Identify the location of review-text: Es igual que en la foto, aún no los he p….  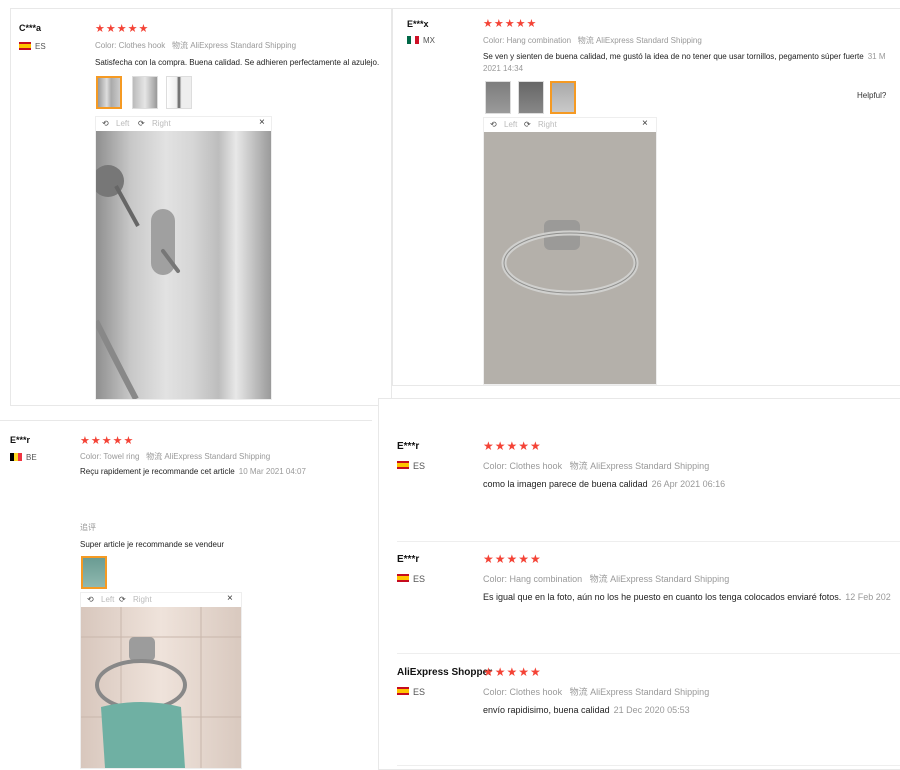
(687, 597).